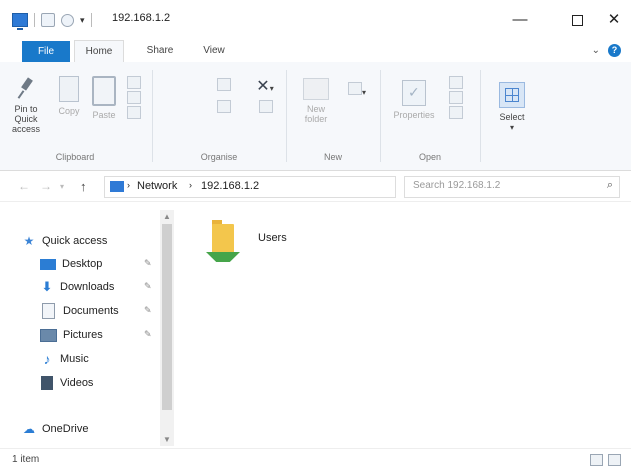 The height and width of the screenshot is (471, 631). What do you see at coordinates (75, 241) in the screenshot?
I see `sidebar-item-label: Quick access` at bounding box center [75, 241].